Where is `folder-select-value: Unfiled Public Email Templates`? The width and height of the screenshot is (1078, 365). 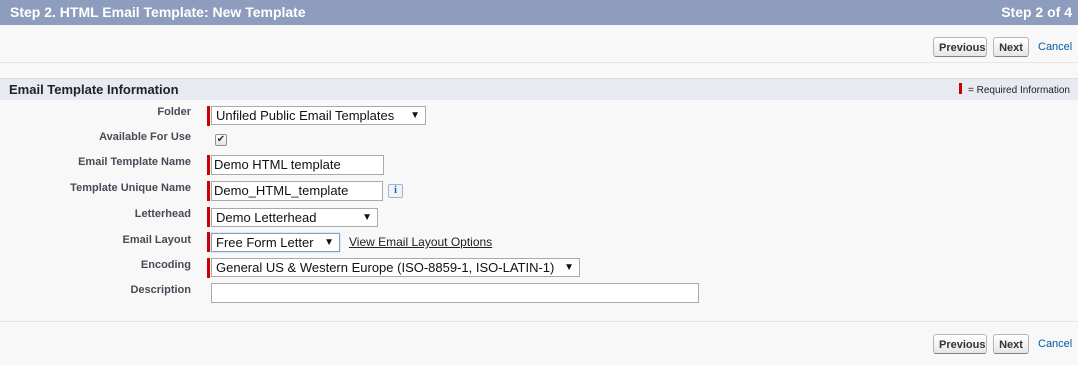
folder-select-value: Unfiled Public Email Templates is located at coordinates (305, 115).